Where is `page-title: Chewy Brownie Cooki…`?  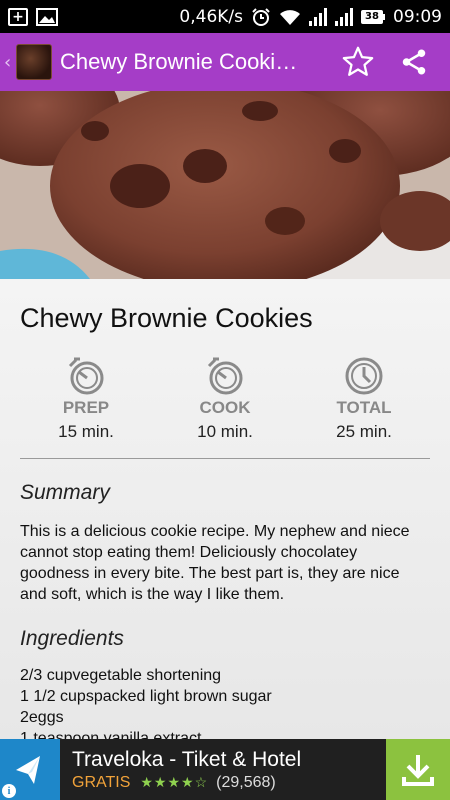
page-title: Chewy Brownie Cooki… is located at coordinates (179, 61).